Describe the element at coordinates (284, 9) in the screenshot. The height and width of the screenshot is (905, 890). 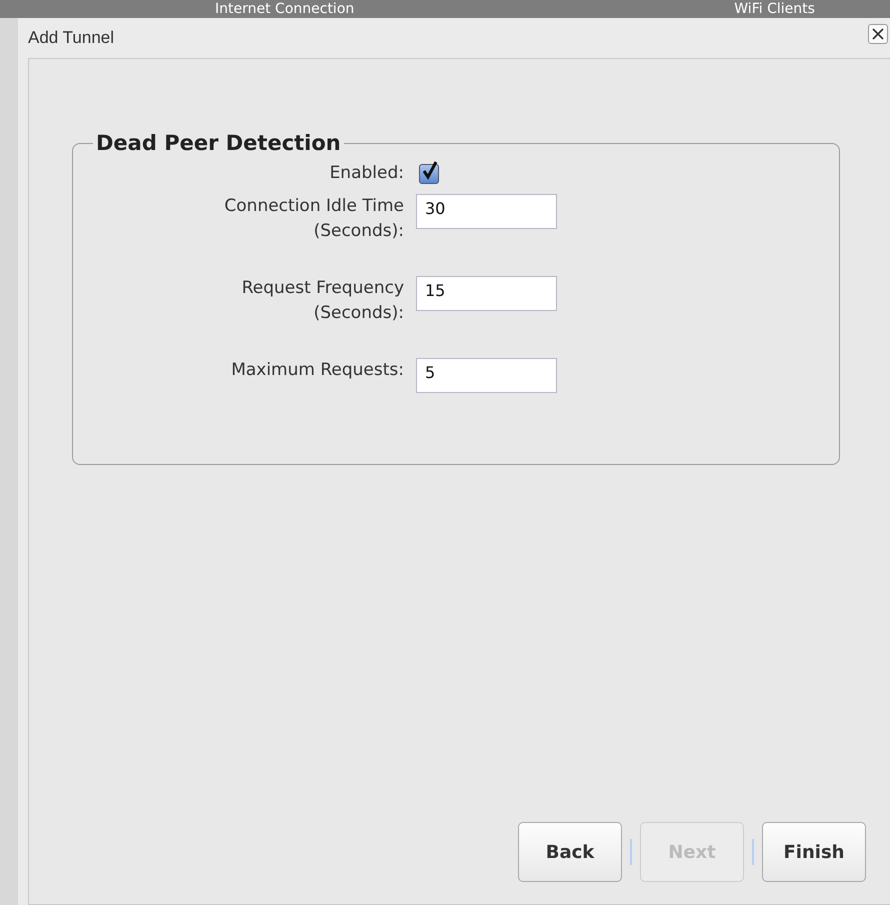
I see `background-text: Internet Connection` at that location.